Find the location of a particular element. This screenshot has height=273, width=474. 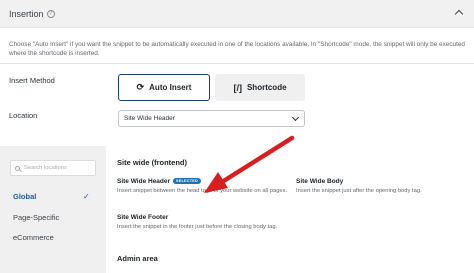

auto-insert-label: Auto Insert is located at coordinates (170, 87).